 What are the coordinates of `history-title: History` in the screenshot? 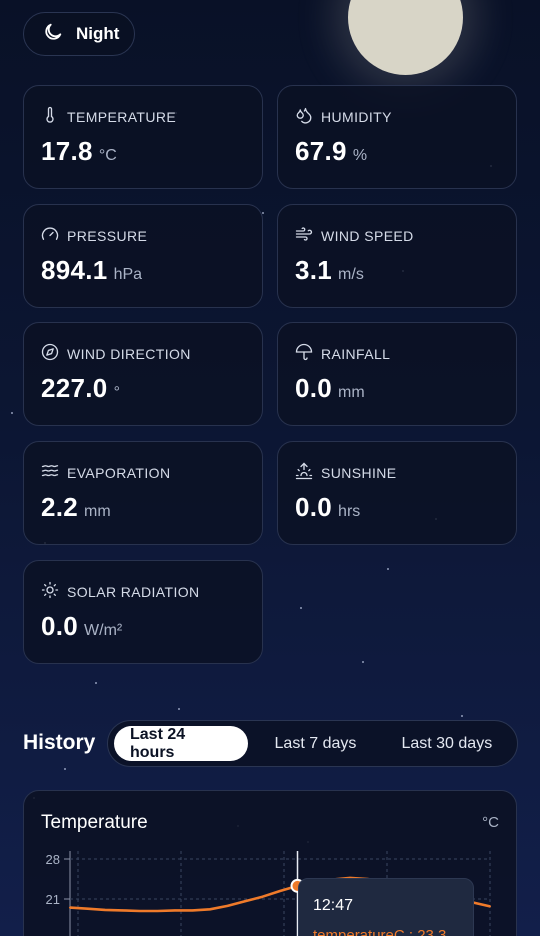 It's located at (59, 742).